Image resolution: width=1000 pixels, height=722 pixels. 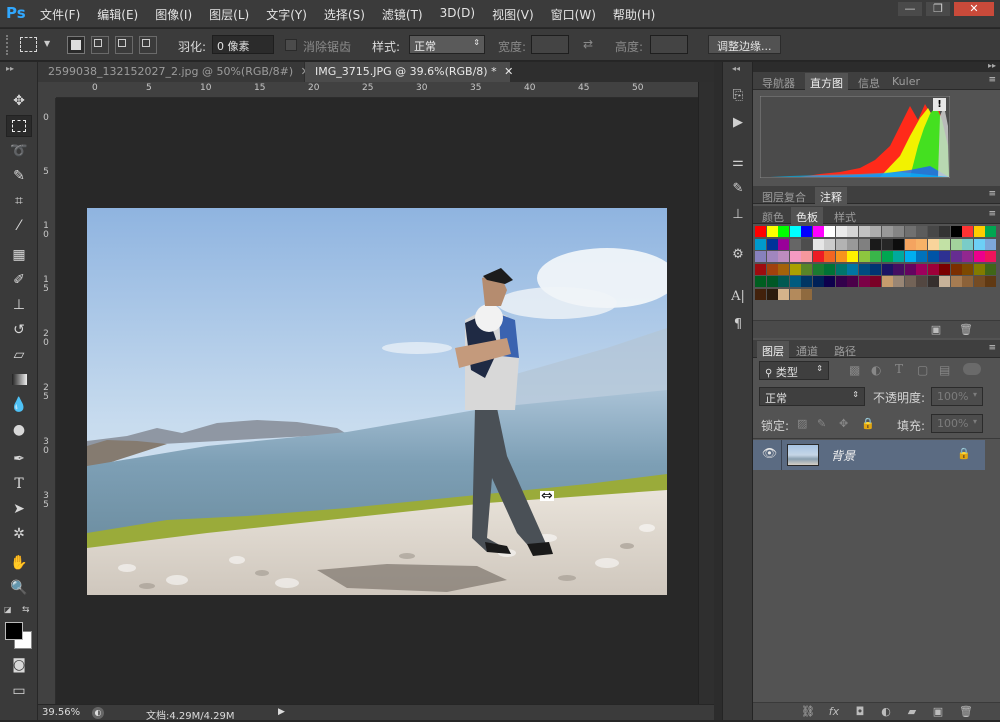 I want to click on panel-menu-icon: ≡, so click(x=992, y=214).